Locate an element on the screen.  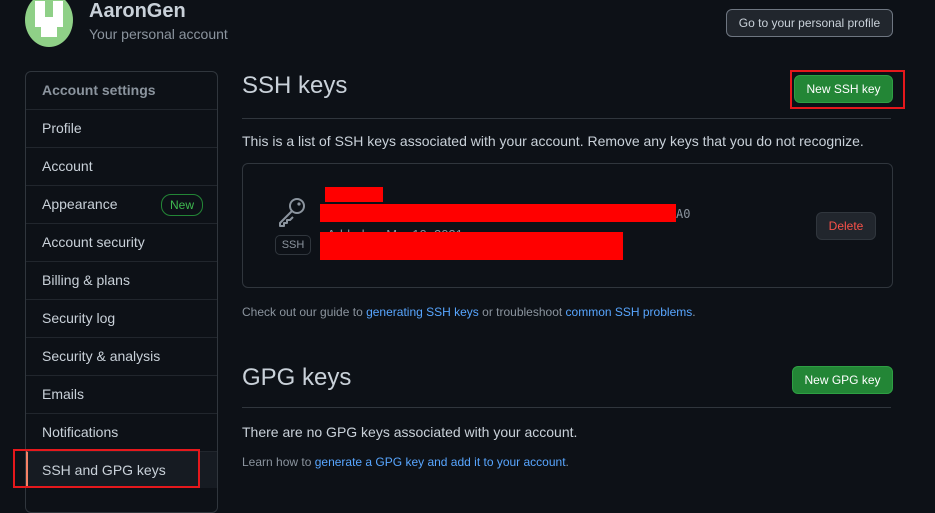
sidebar-item-billing: Billing & plans is located at coordinates (121, 279).